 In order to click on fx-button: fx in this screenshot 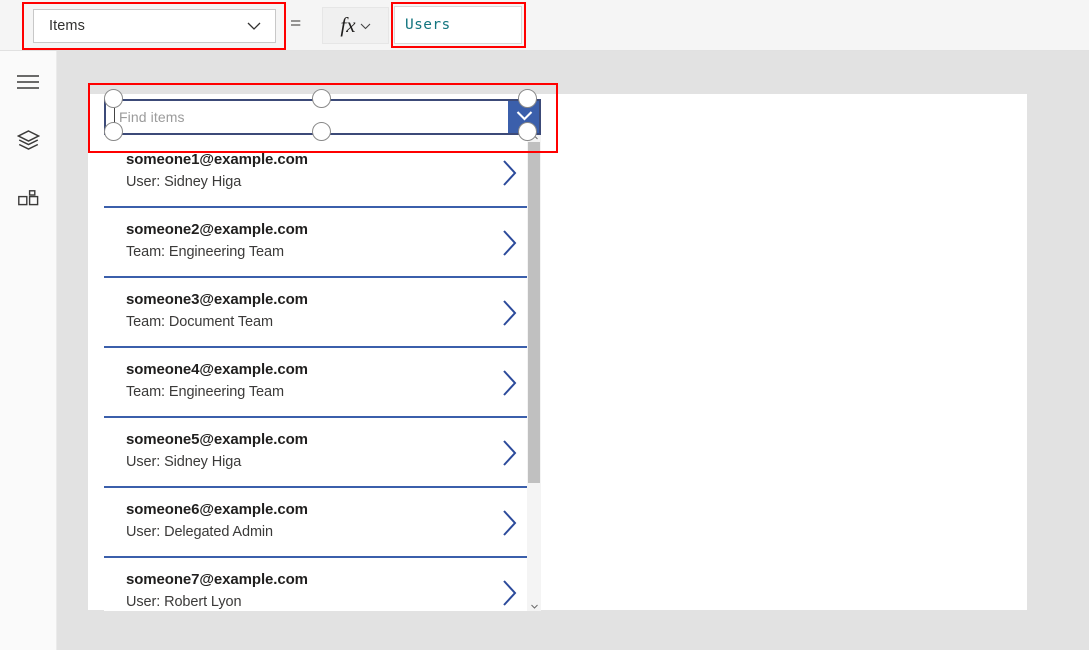, I will do `click(355, 25)`.